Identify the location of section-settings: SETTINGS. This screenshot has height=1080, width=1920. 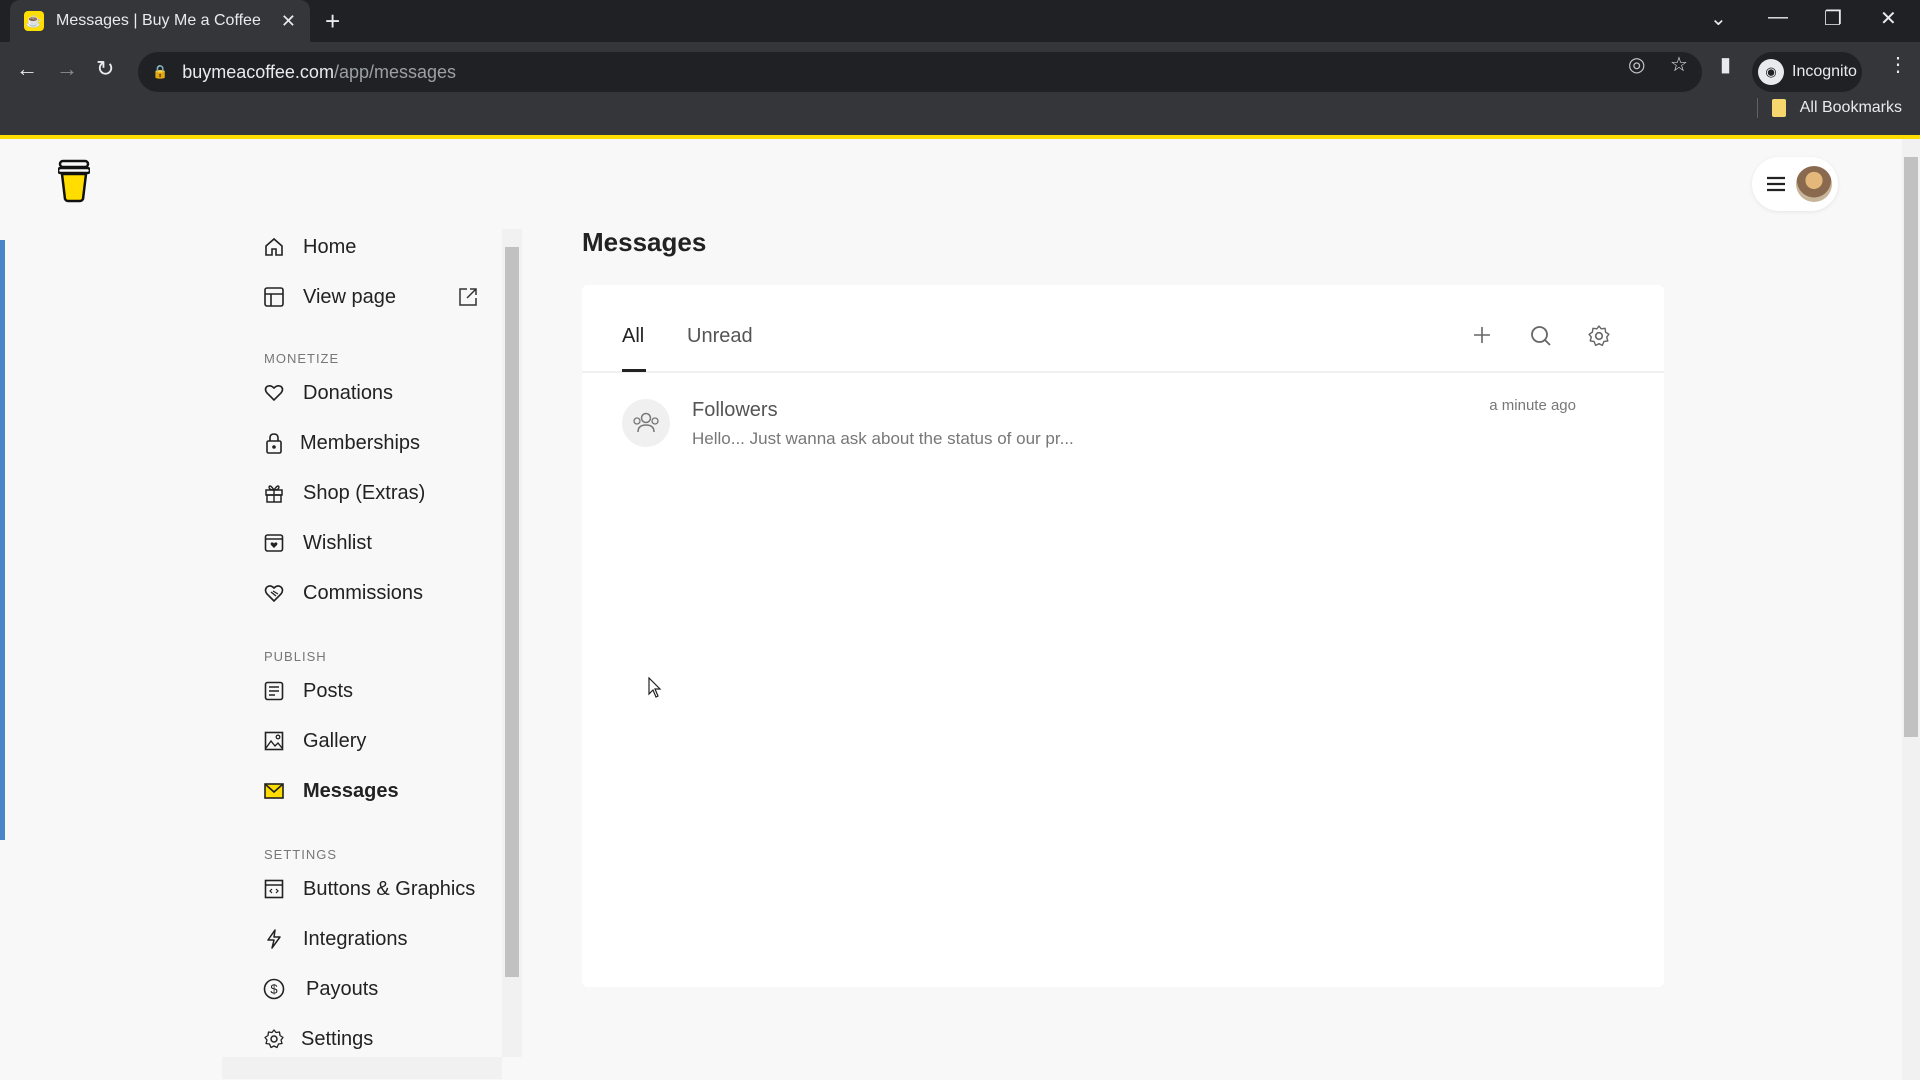
(301, 854).